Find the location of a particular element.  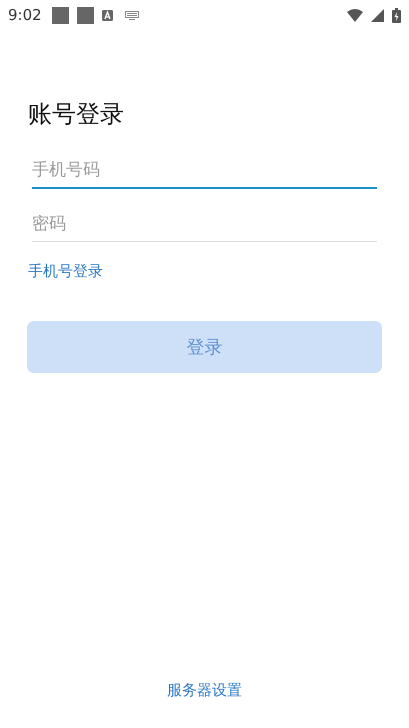

battery-icon is located at coordinates (396, 15).